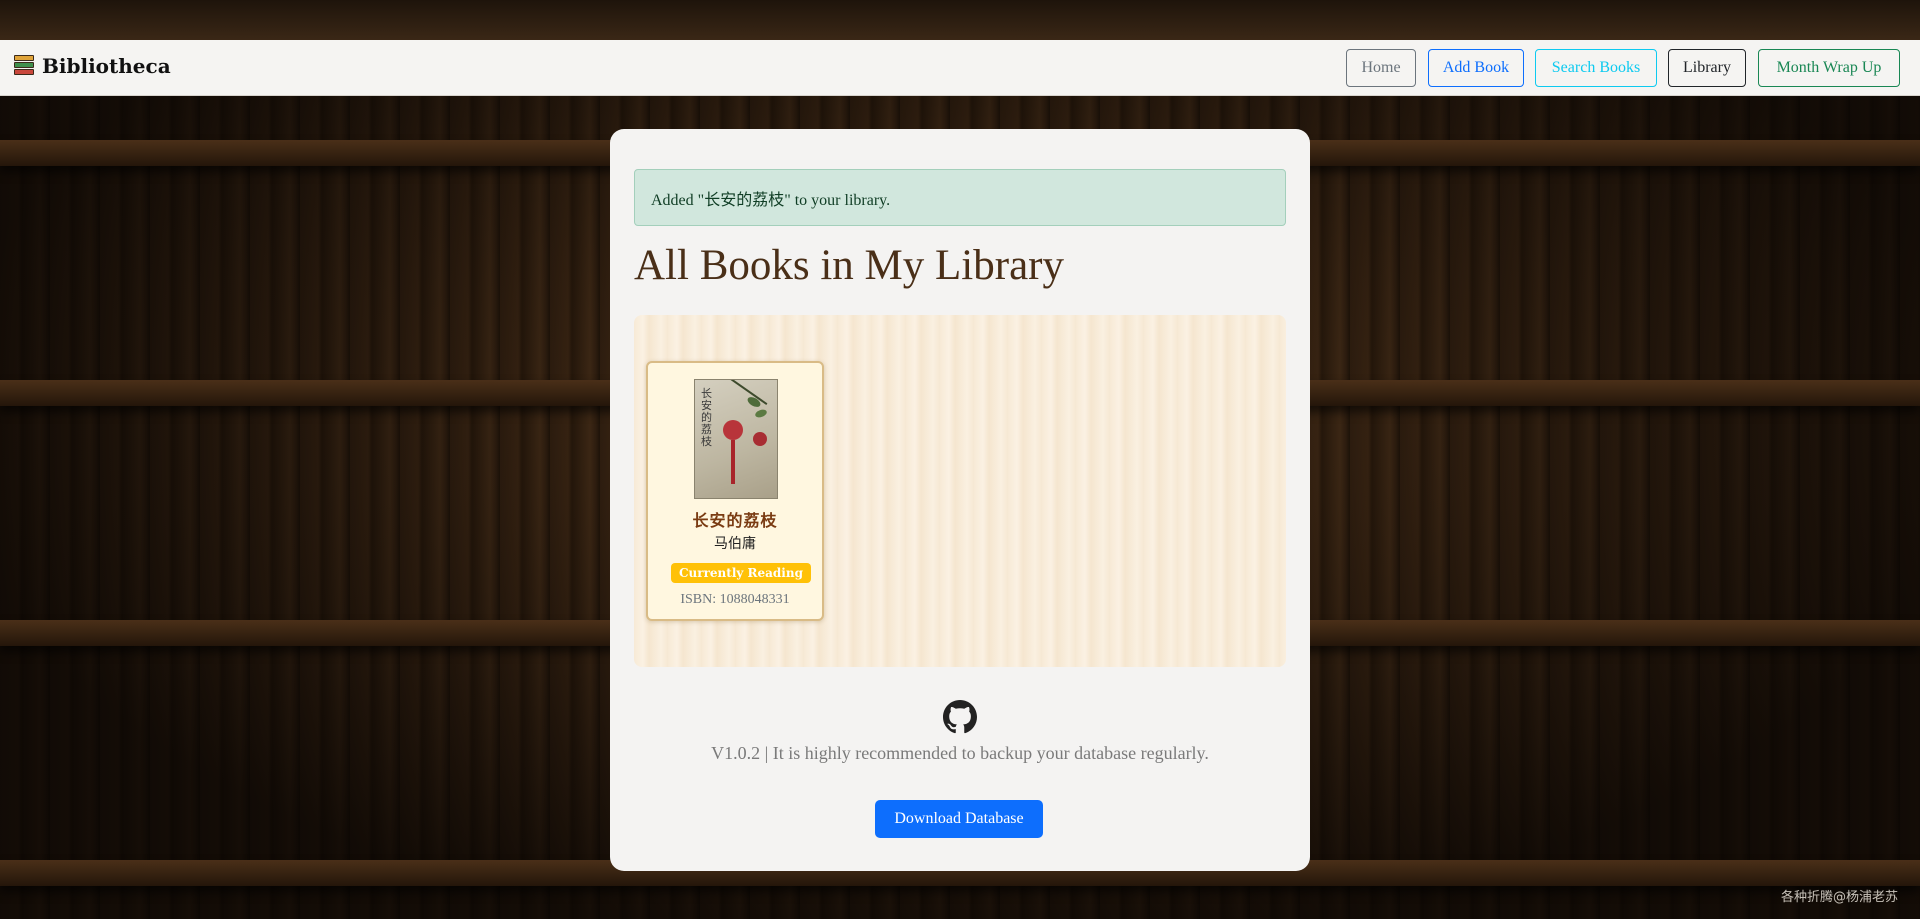 This screenshot has height=919, width=1920. What do you see at coordinates (1707, 68) in the screenshot?
I see `nav-library-button: Library` at bounding box center [1707, 68].